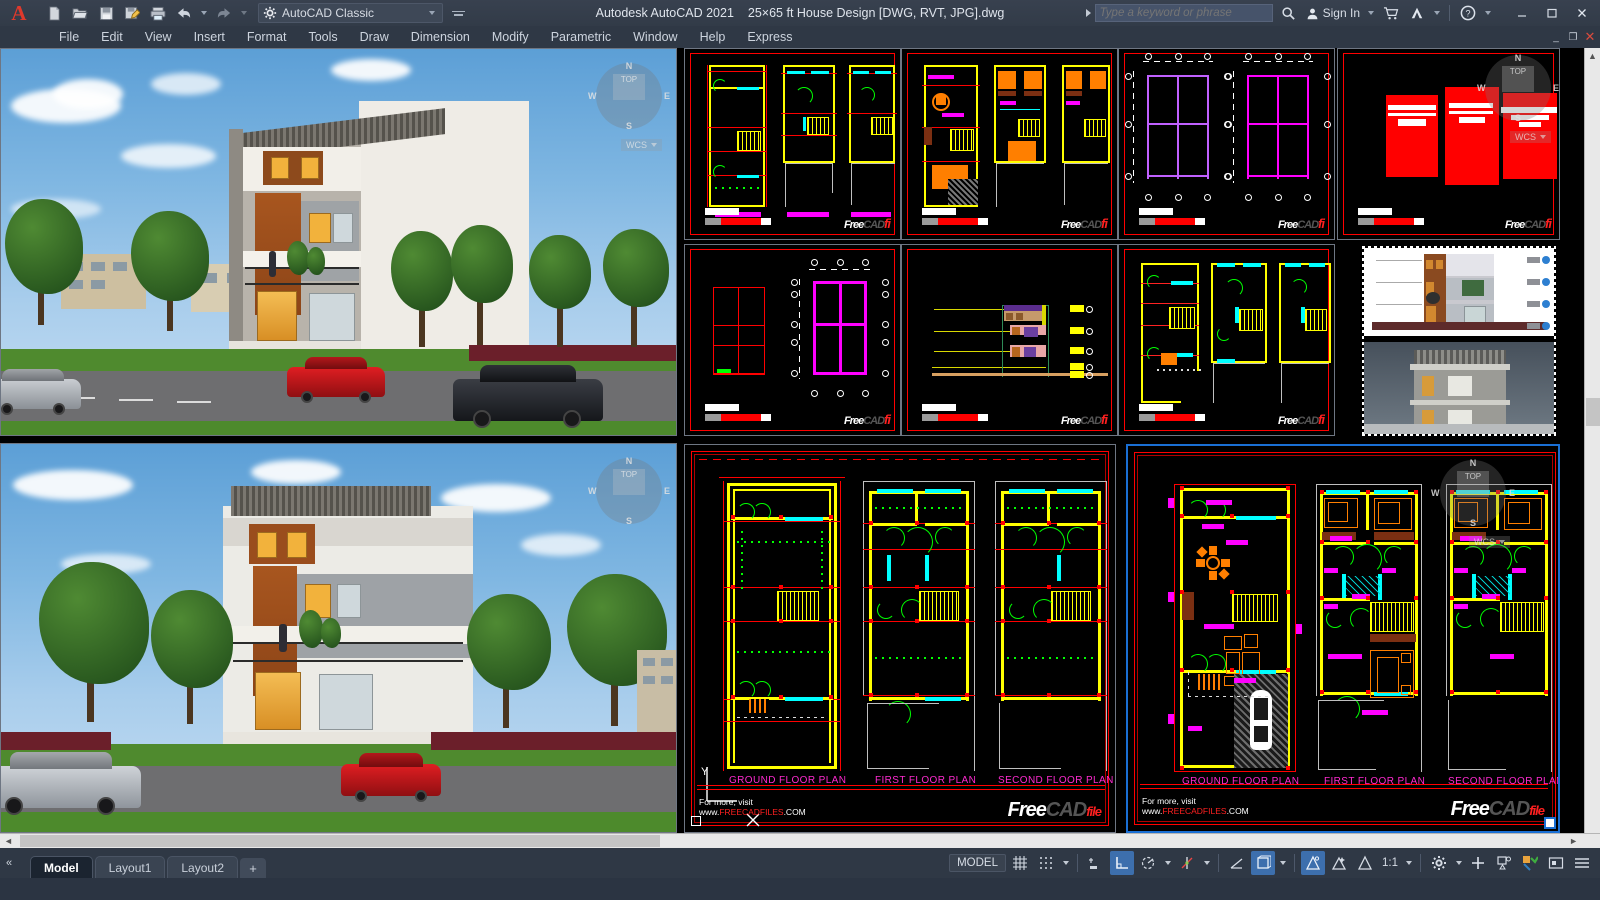 This screenshot has width=1600, height=900. Describe the element at coordinates (267, 37) in the screenshot. I see `menu-format: Format` at that location.